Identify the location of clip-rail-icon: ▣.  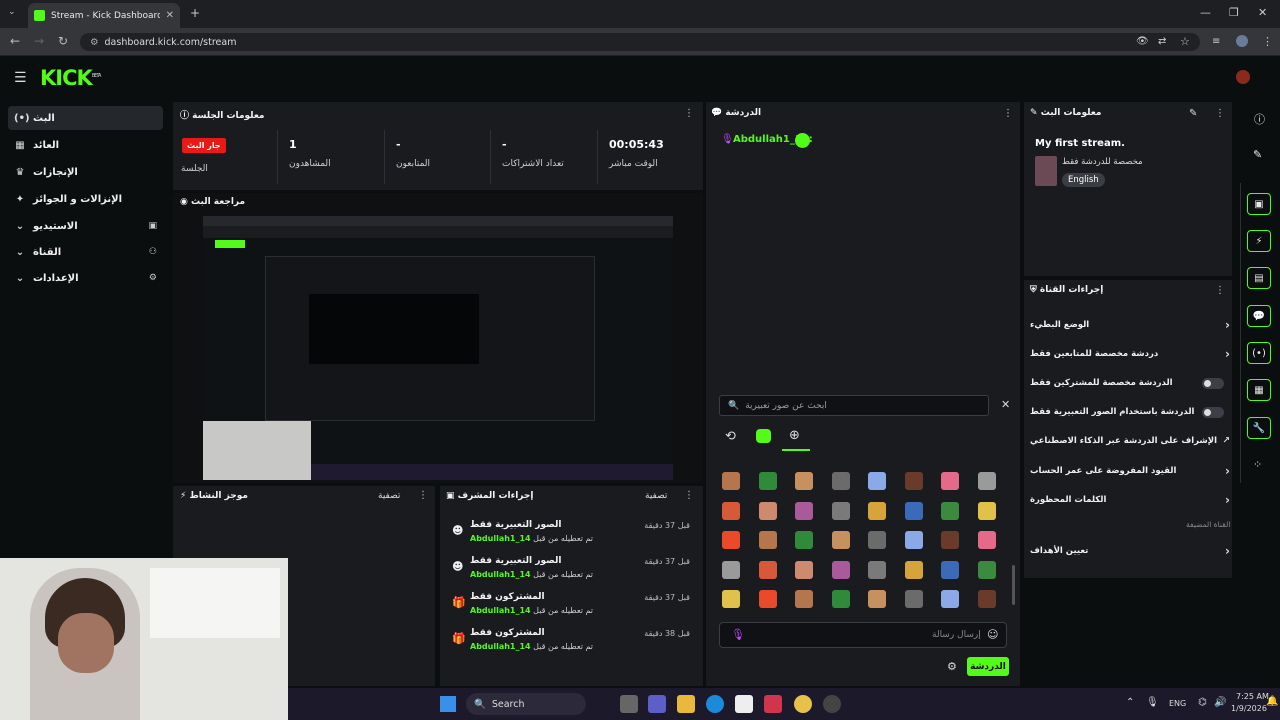
(1259, 204).